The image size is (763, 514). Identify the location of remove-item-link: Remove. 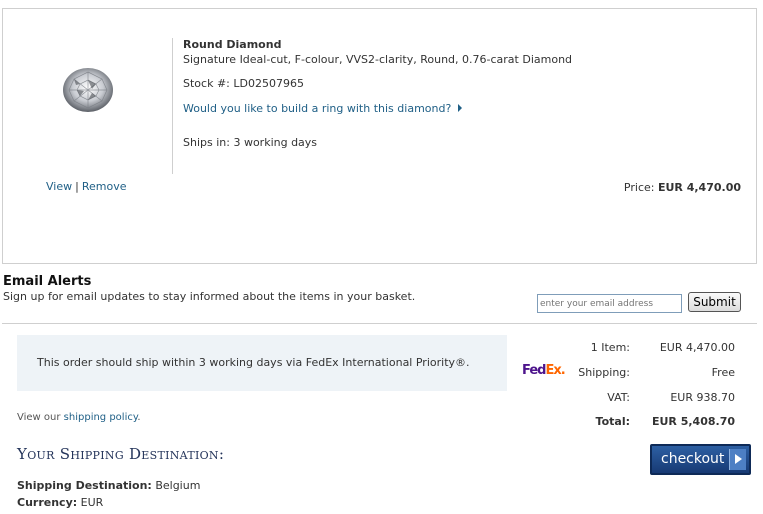
(104, 186).